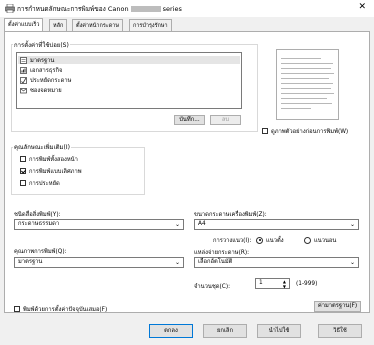 This screenshot has width=374, height=345. What do you see at coordinates (259, 240) in the screenshot?
I see `portrait-radio` at bounding box center [259, 240].